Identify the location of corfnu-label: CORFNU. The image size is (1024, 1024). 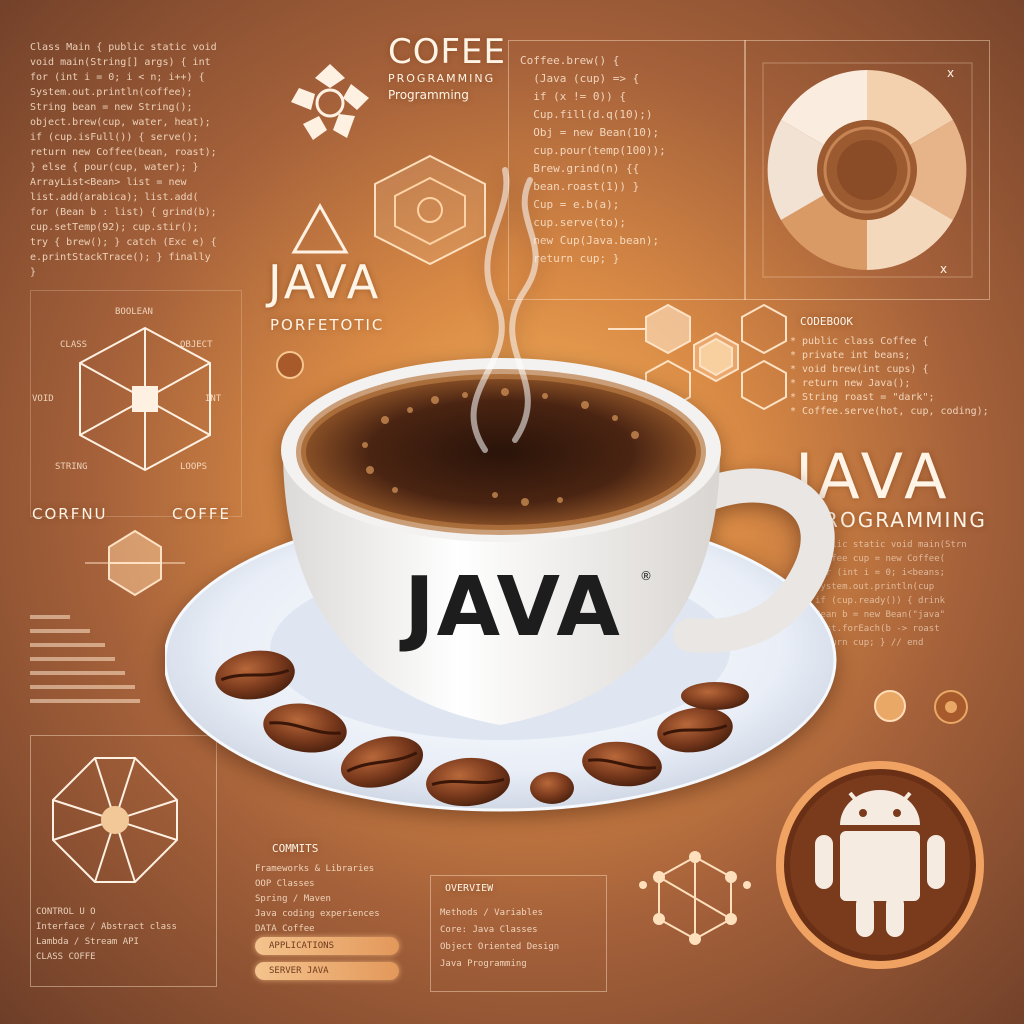
(70, 514).